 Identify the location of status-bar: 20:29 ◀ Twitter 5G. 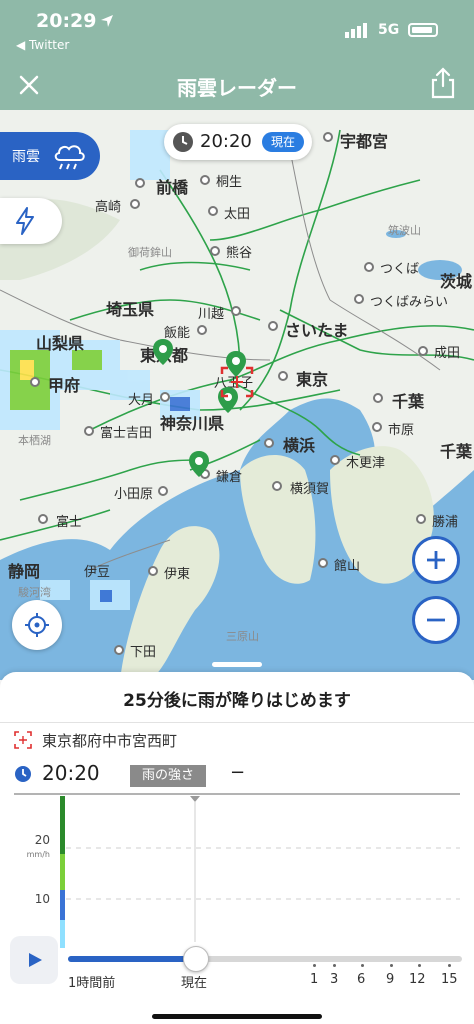
(237, 31).